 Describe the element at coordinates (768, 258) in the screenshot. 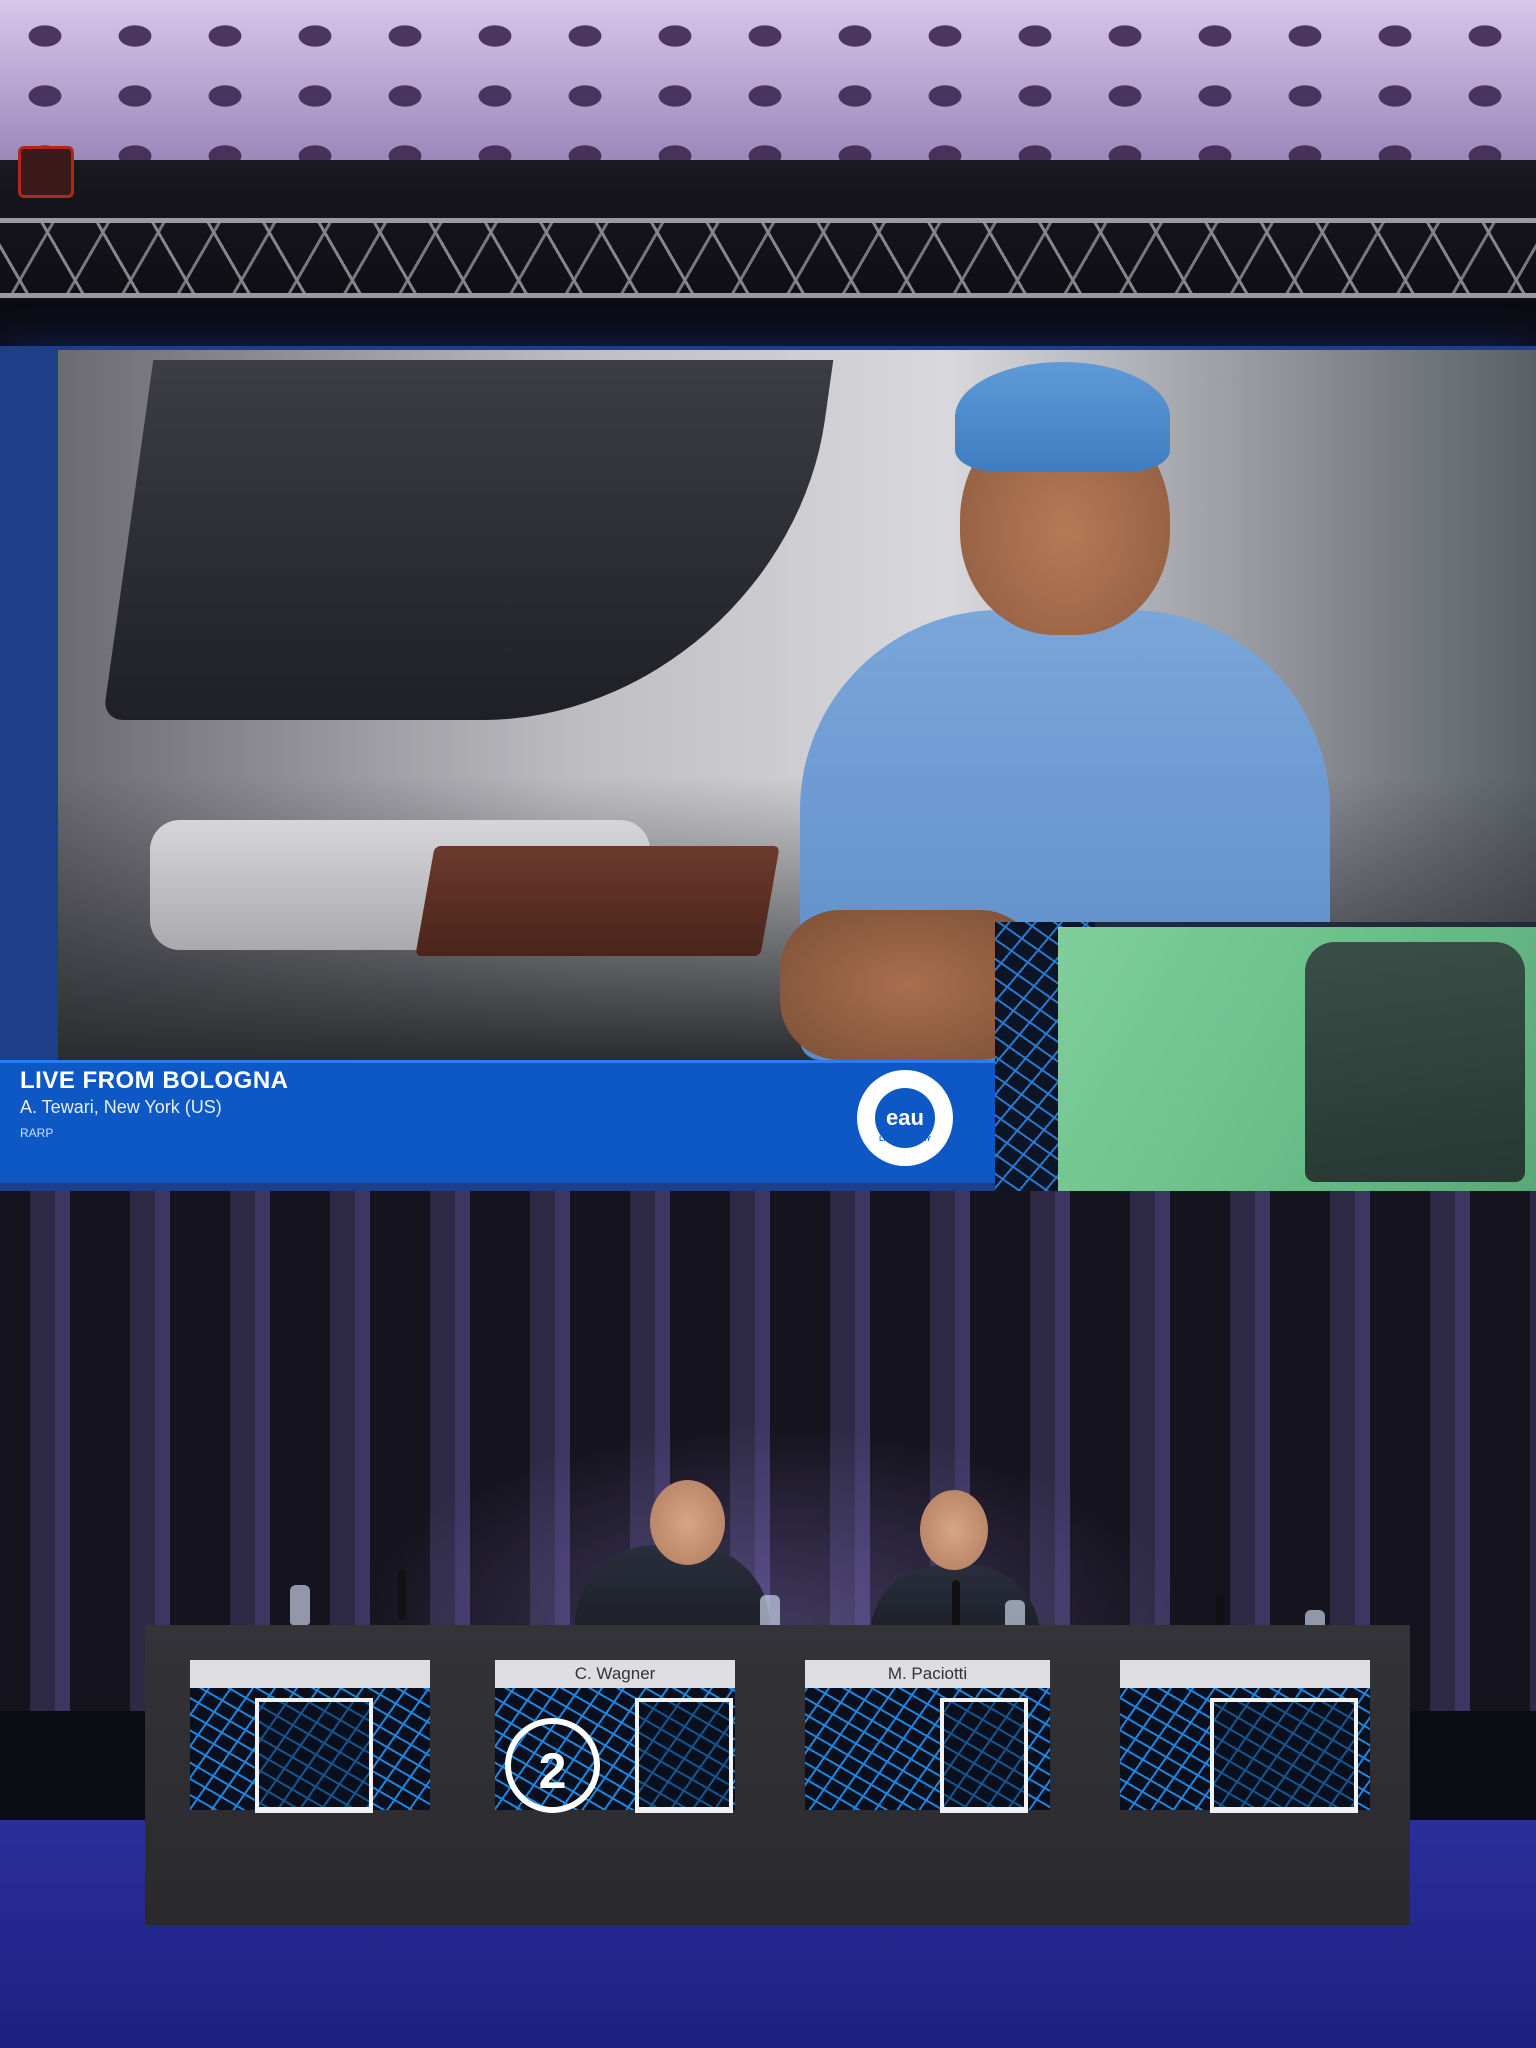

I see `lighting-truss` at that location.